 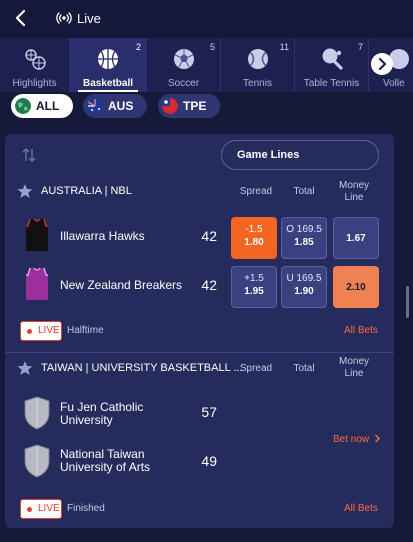 I want to click on odds-price: 1.90, so click(x=304, y=291).